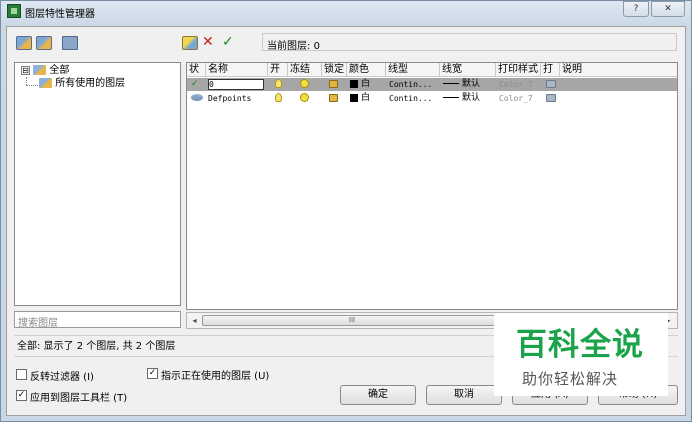 Image resolution: width=692 pixels, height=422 pixels. Describe the element at coordinates (518, 70) in the screenshot. I see `column-header: 打印样式` at that location.